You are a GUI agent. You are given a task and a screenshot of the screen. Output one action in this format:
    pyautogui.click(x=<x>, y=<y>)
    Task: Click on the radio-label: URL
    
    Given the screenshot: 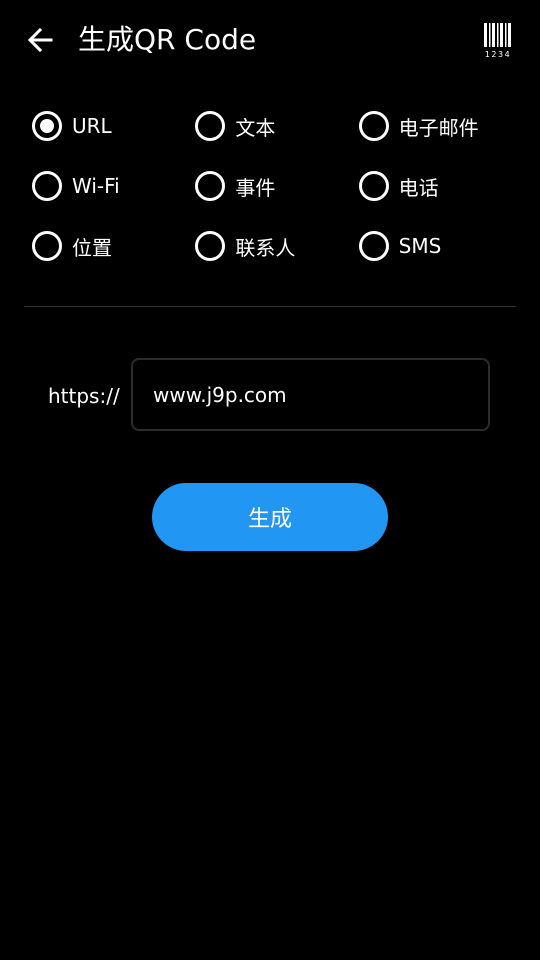 What is the action you would take?
    pyautogui.click(x=92, y=126)
    